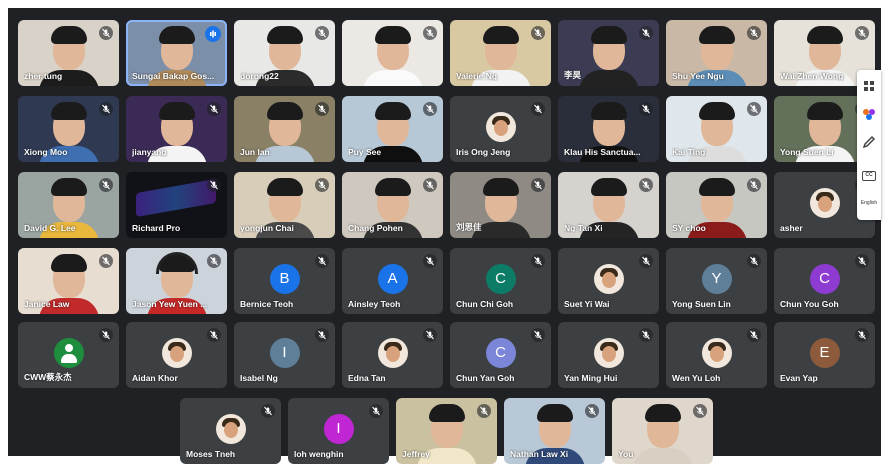  I want to click on participant-tile: Wen Yu Loh, so click(716, 355).